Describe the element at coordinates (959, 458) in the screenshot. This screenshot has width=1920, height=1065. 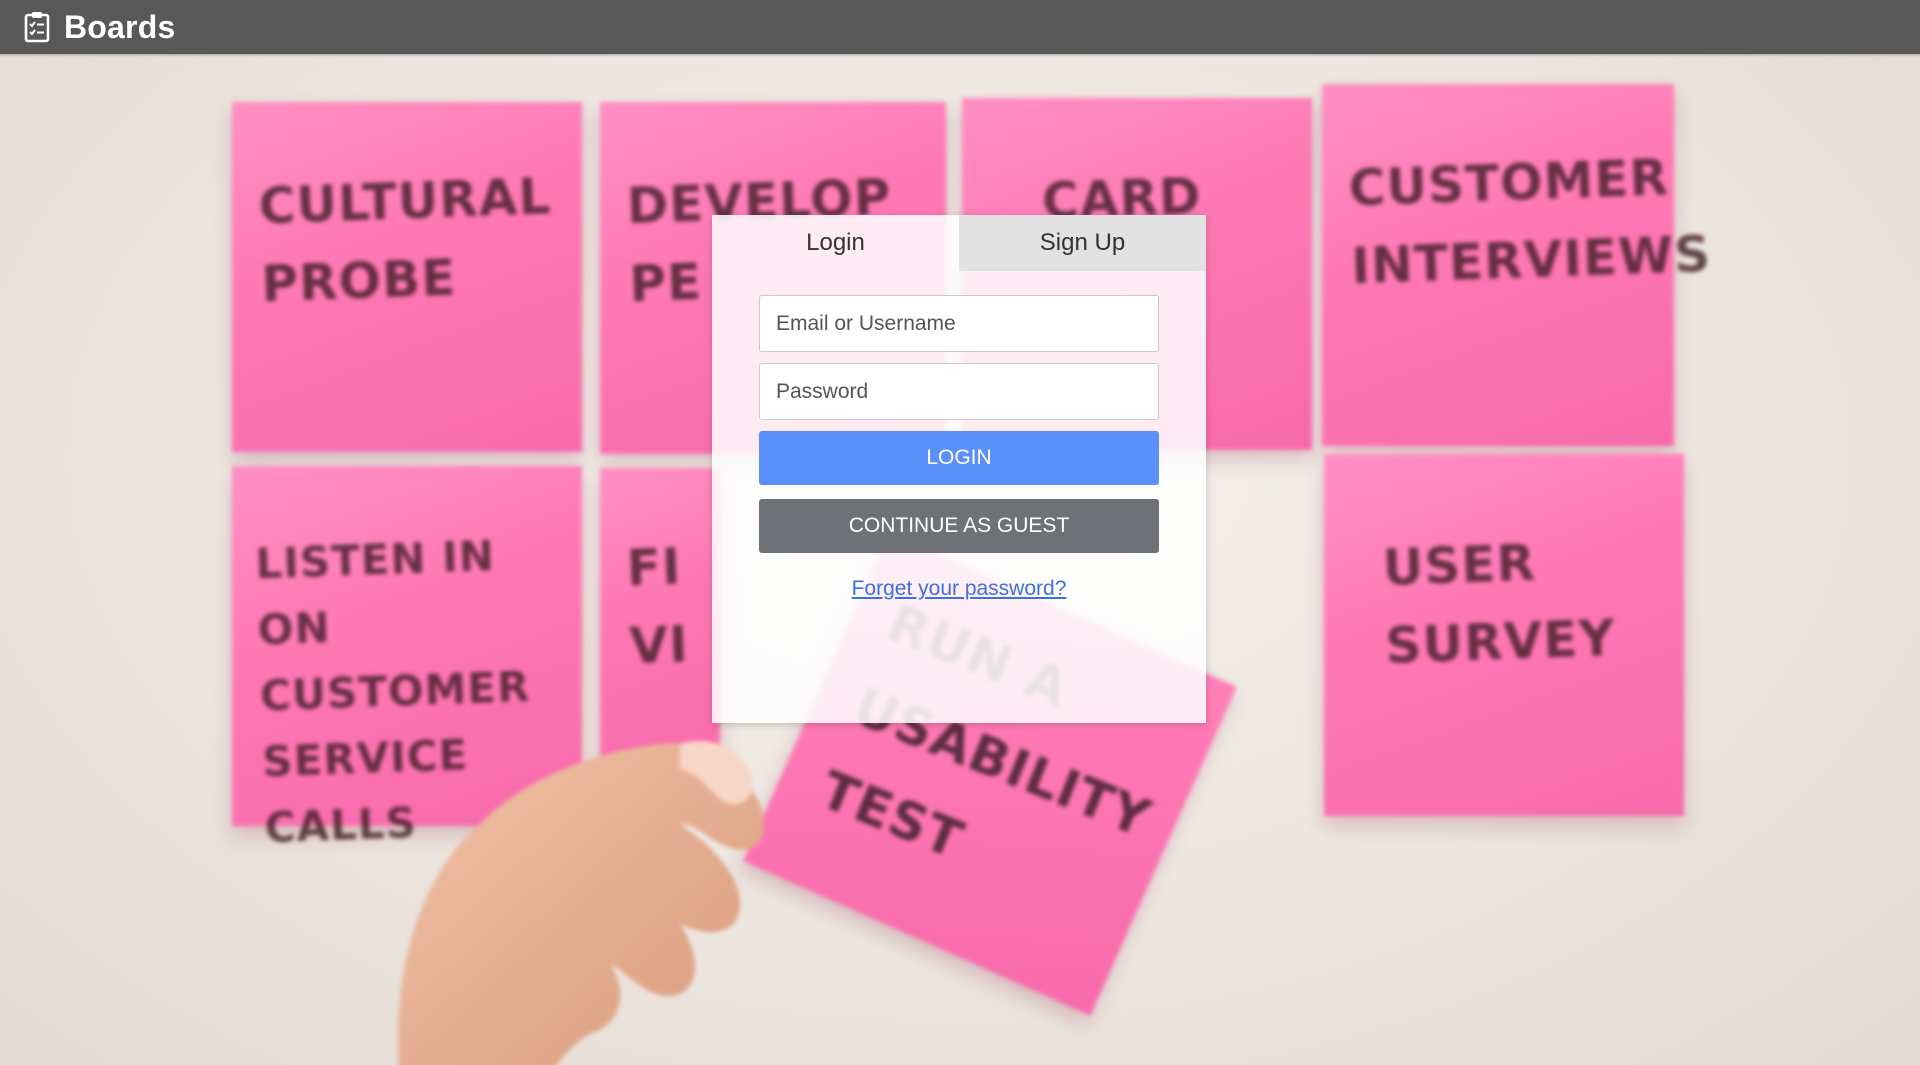
I see `login-button: LOGIN` at that location.